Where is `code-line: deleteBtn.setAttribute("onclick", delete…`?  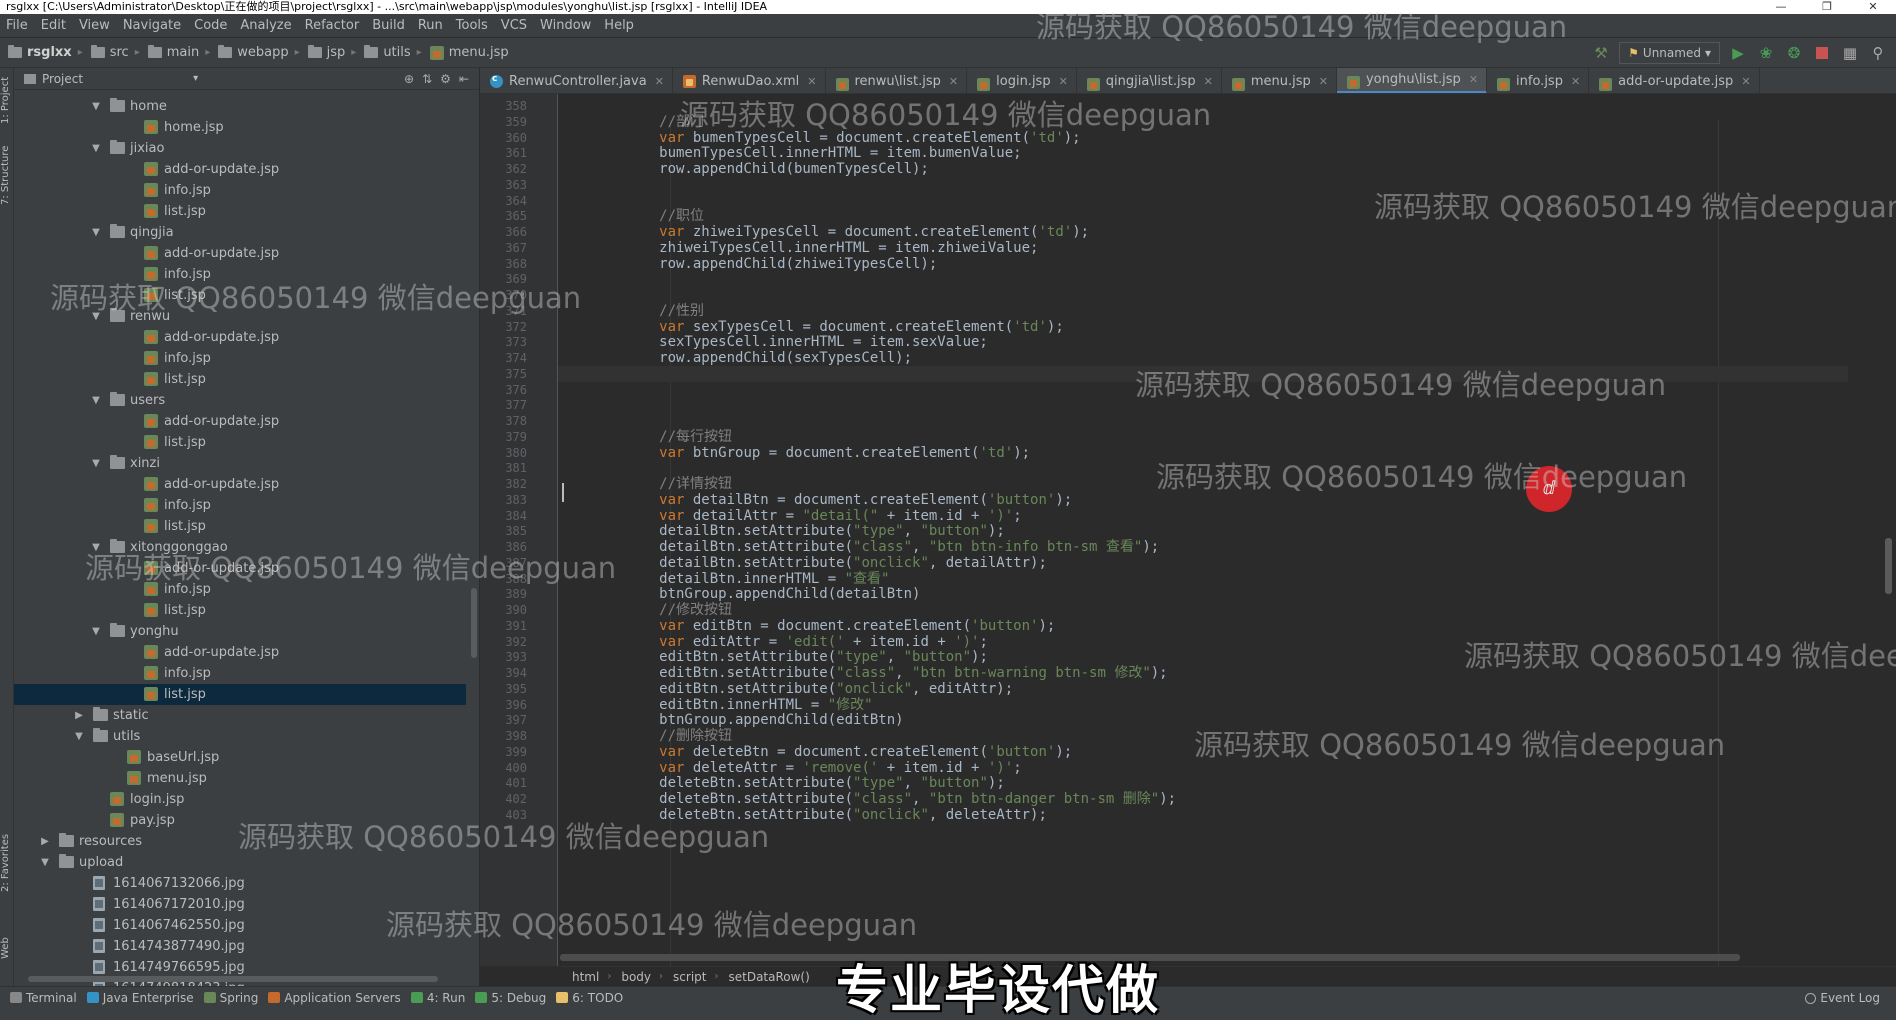
code-line: deleteBtn.setAttribute("onclick", delete… is located at coordinates (1203, 815).